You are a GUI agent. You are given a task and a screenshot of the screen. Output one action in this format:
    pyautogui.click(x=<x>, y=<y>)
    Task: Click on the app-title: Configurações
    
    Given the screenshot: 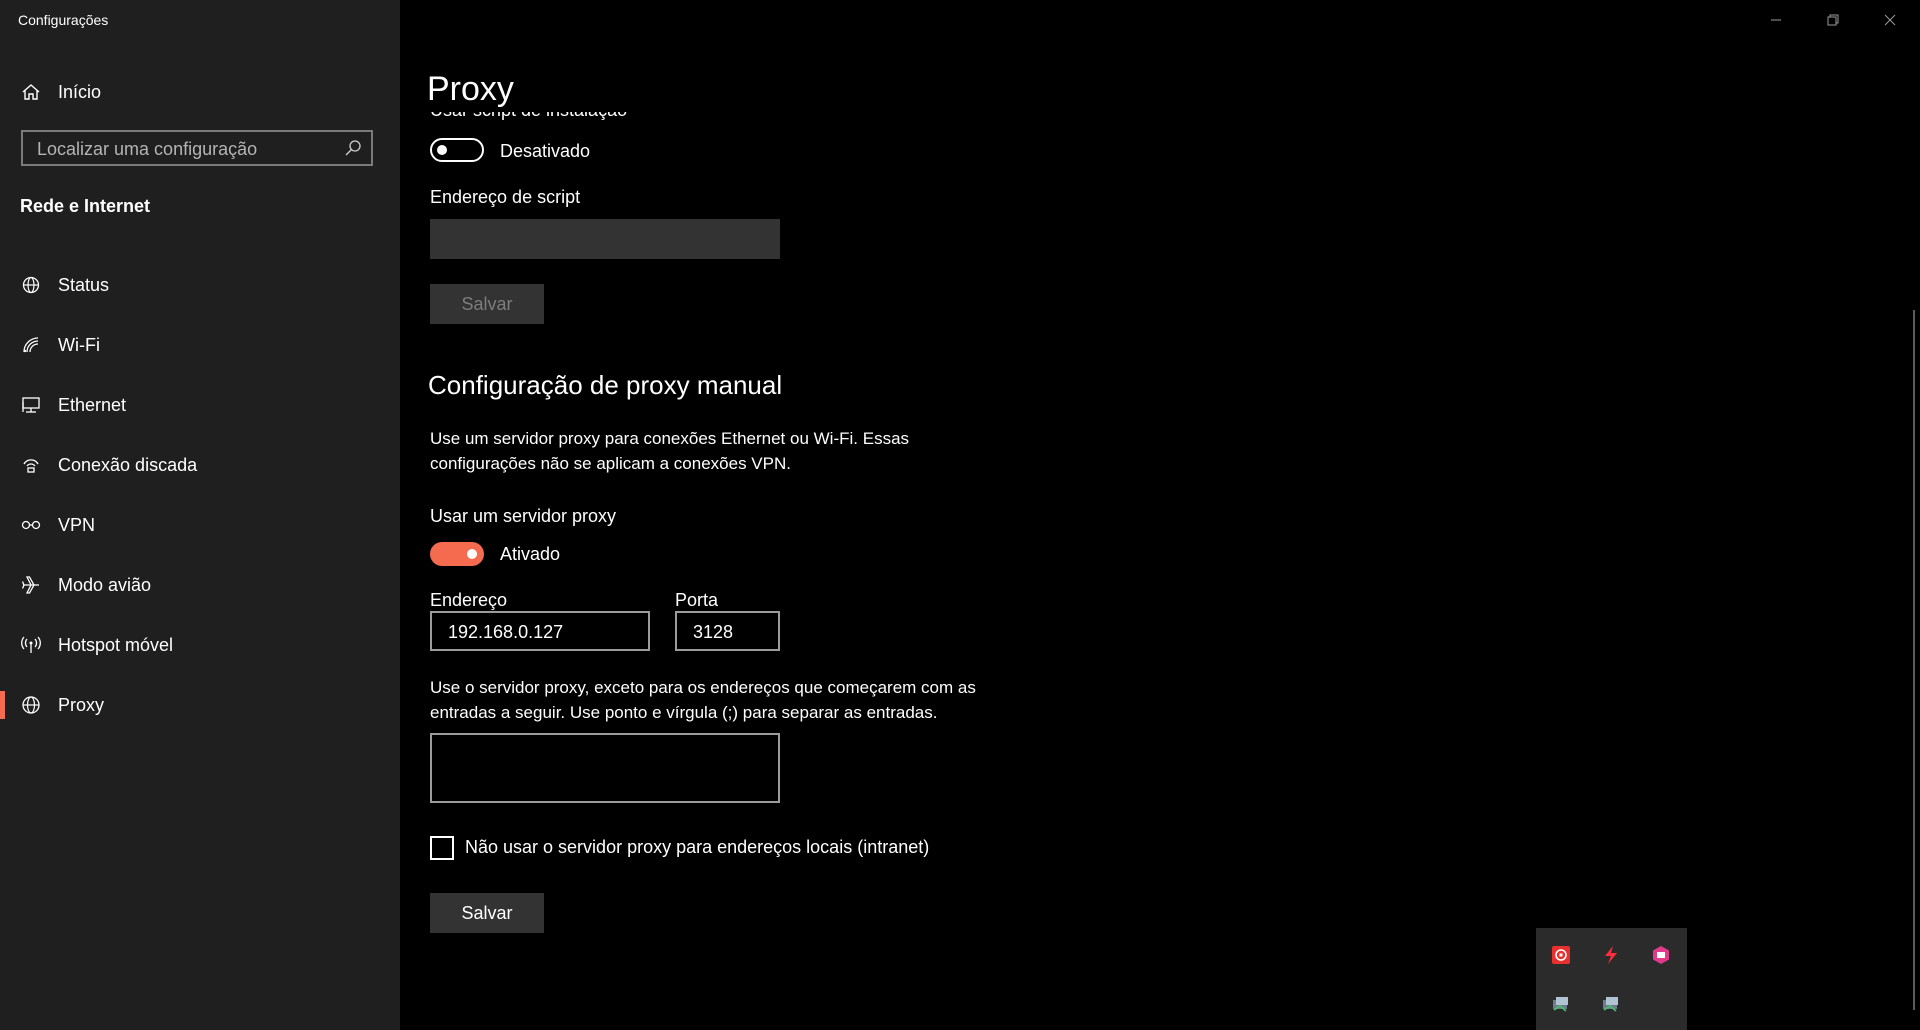 What is the action you would take?
    pyautogui.click(x=63, y=20)
    